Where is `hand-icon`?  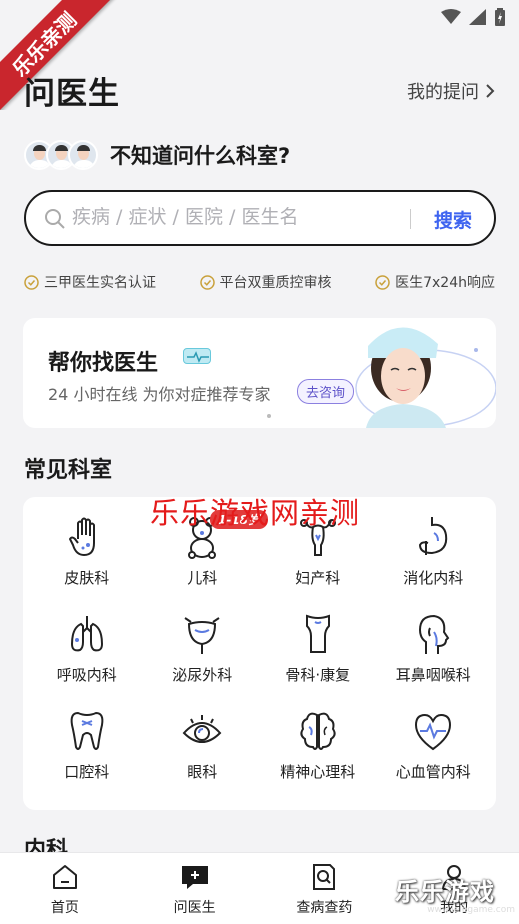 hand-icon is located at coordinates (81, 536).